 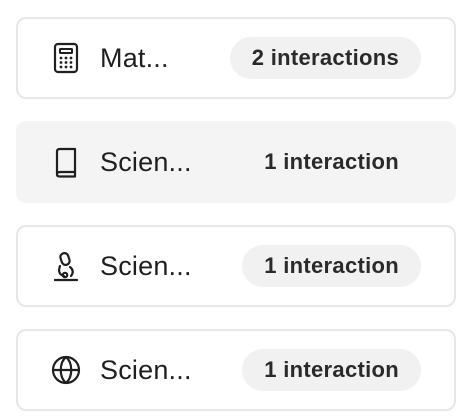 What do you see at coordinates (66, 162) in the screenshot?
I see `book-icon` at bounding box center [66, 162].